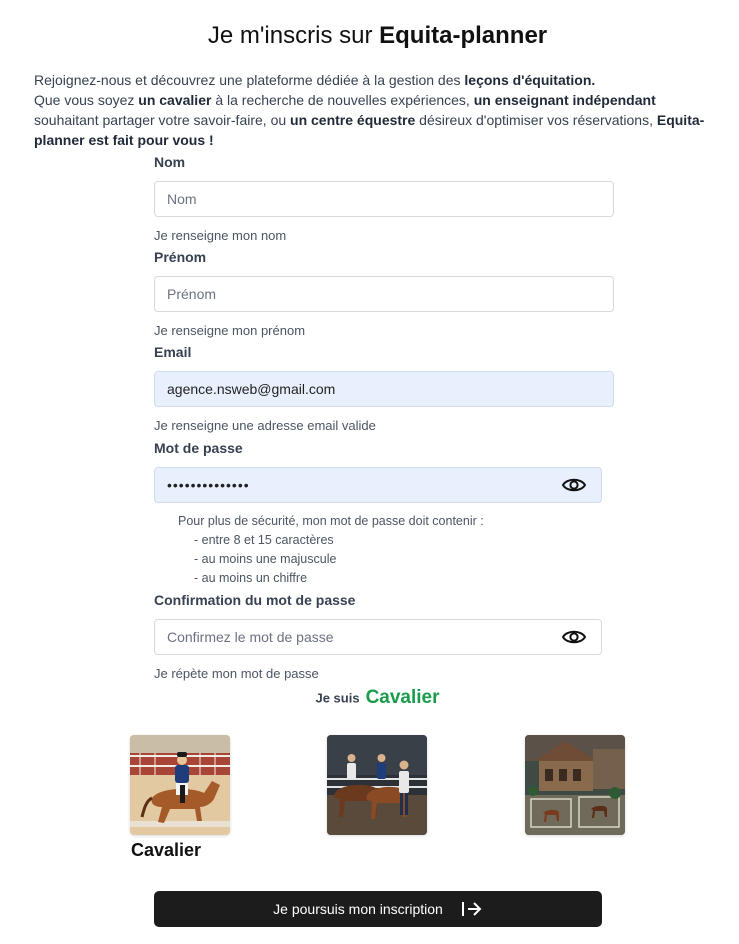 The image size is (739, 944). What do you see at coordinates (463, 35) in the screenshot?
I see `brand-name: Equita-planner` at bounding box center [463, 35].